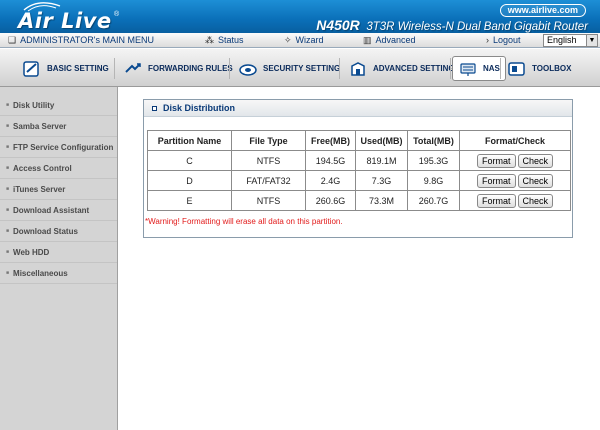  Describe the element at coordinates (87, 40) in the screenshot. I see `admin-main-menu-label: ADMINISTRATOR's MAIN MENU` at that location.